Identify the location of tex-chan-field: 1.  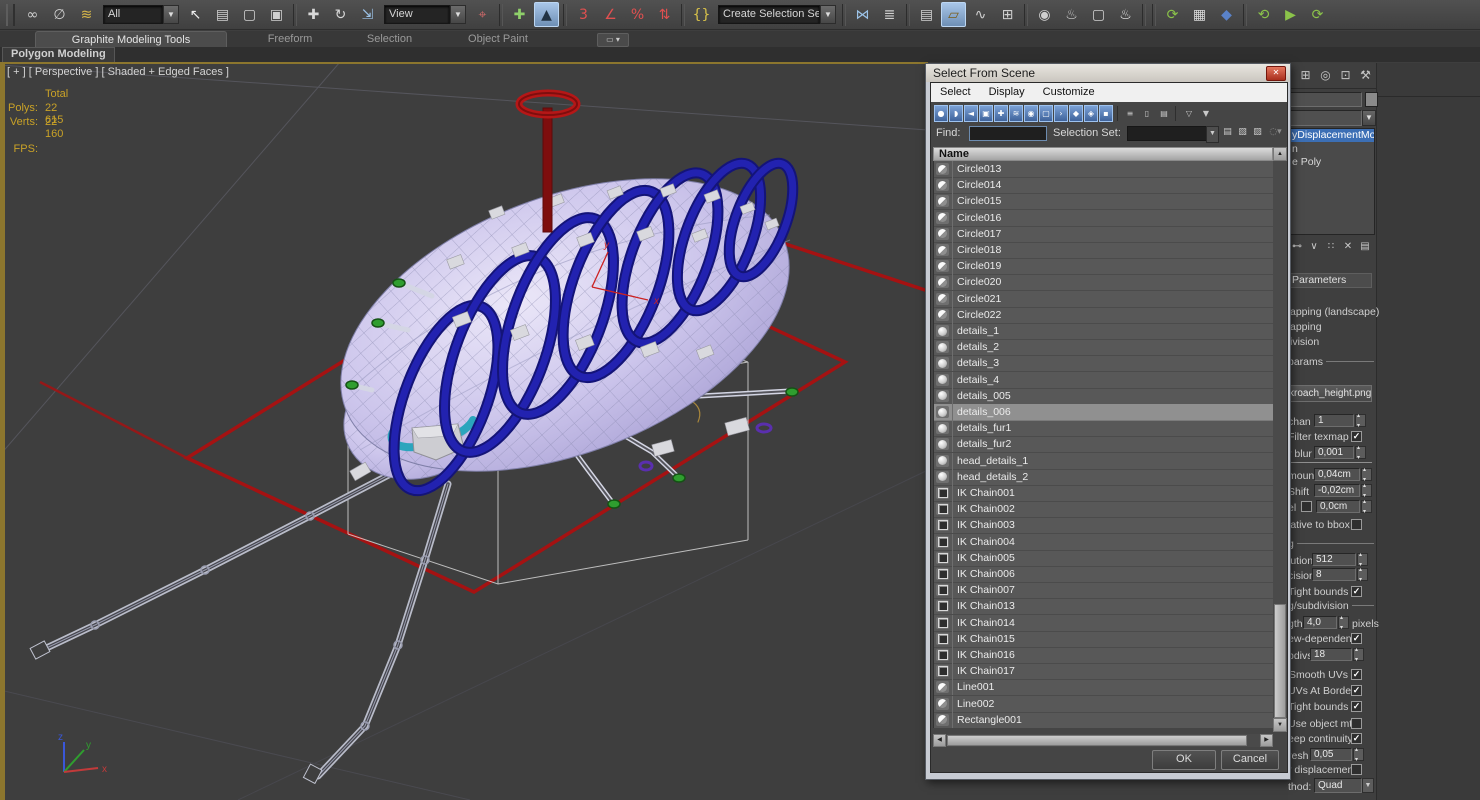
(1334, 420).